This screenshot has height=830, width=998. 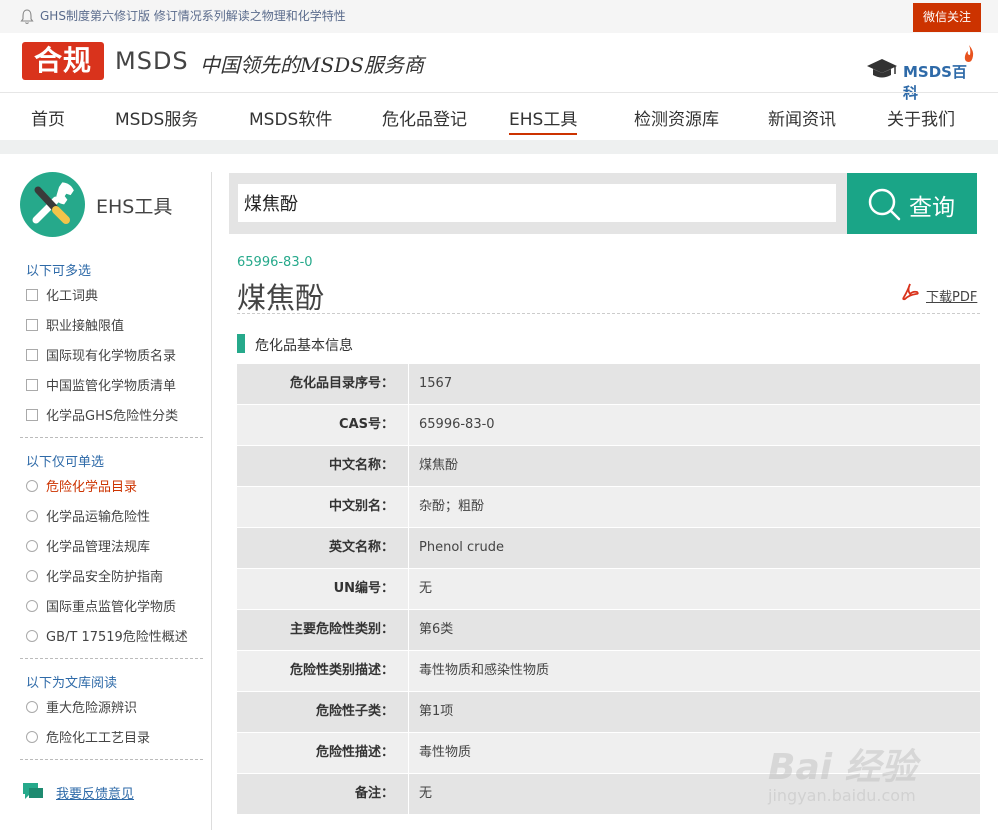 I want to click on search-button: 查询, so click(x=912, y=203).